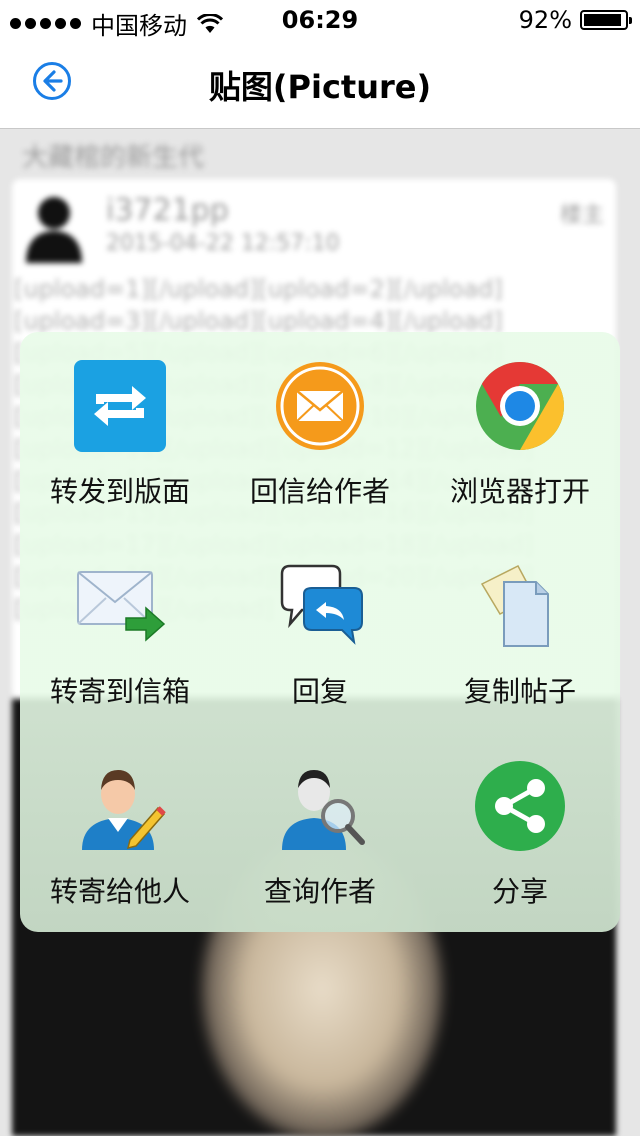 Image resolution: width=640 pixels, height=1136 pixels. I want to click on menu-item-label: 复制帖子, so click(519, 691).